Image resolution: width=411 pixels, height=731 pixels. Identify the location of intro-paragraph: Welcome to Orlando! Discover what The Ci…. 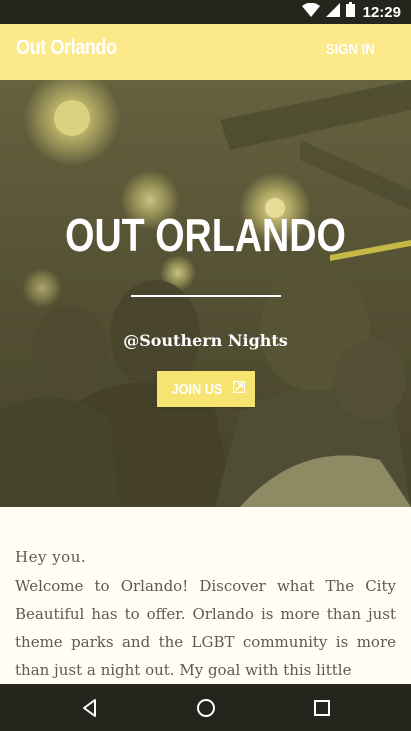
(205, 628).